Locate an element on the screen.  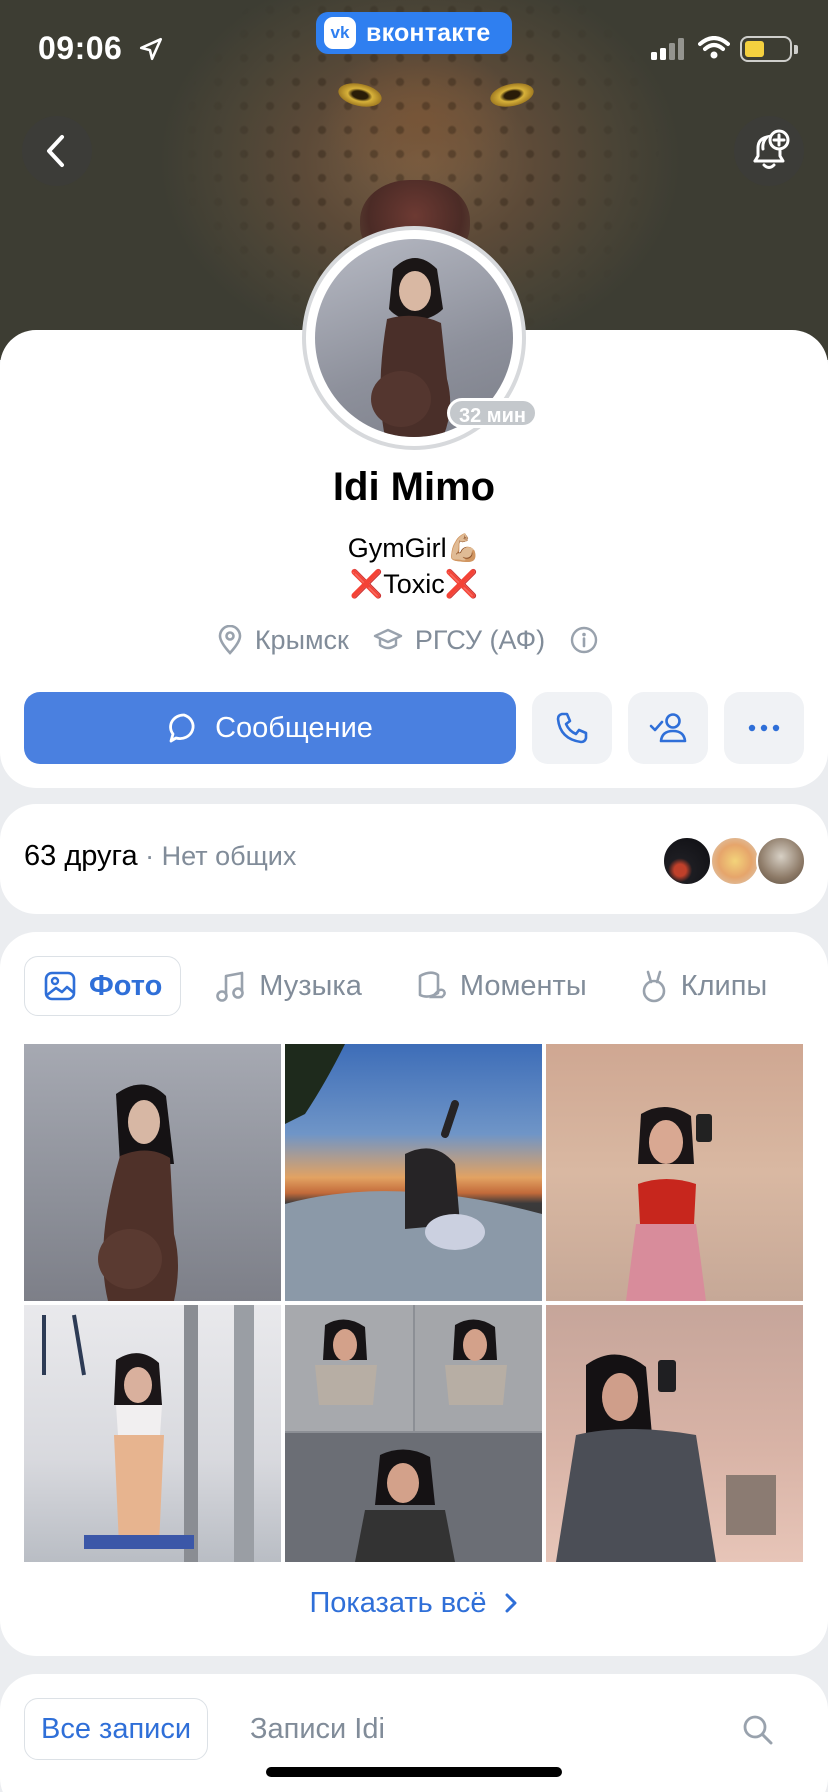
tab-all-posts: Все записи is located at coordinates (116, 1729).